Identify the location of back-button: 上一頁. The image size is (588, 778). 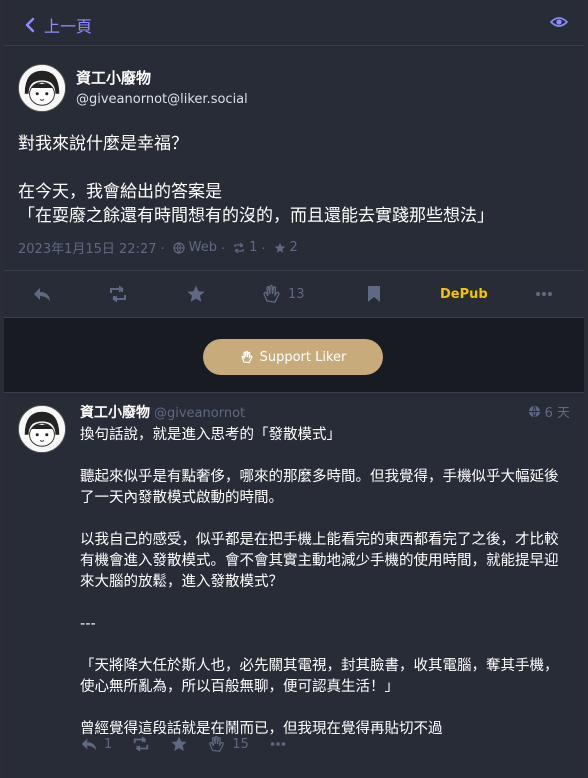
(57, 25).